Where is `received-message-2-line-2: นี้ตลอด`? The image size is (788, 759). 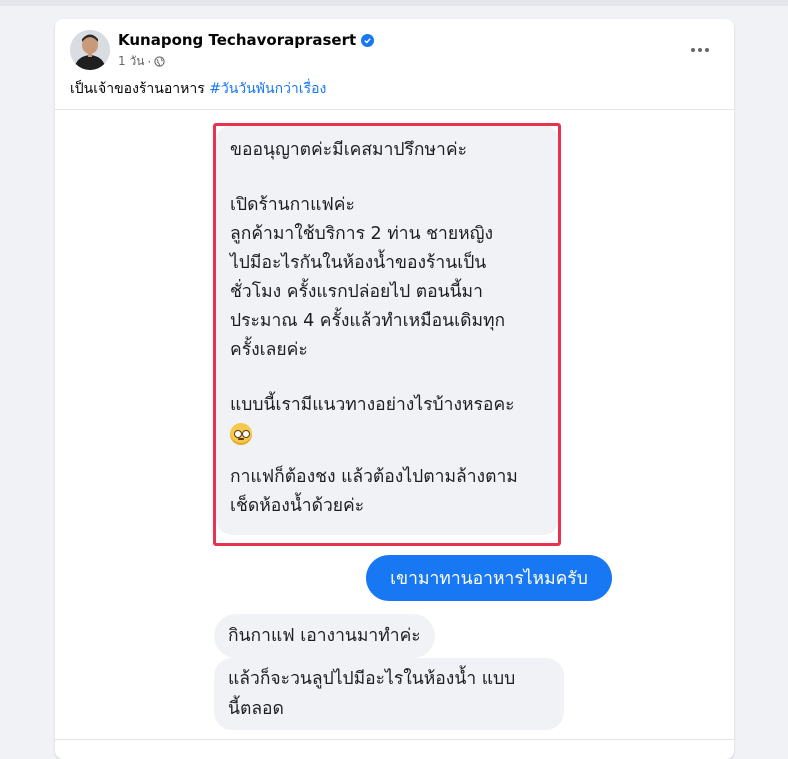 received-message-2-line-2: นี้ตลอด is located at coordinates (256, 709).